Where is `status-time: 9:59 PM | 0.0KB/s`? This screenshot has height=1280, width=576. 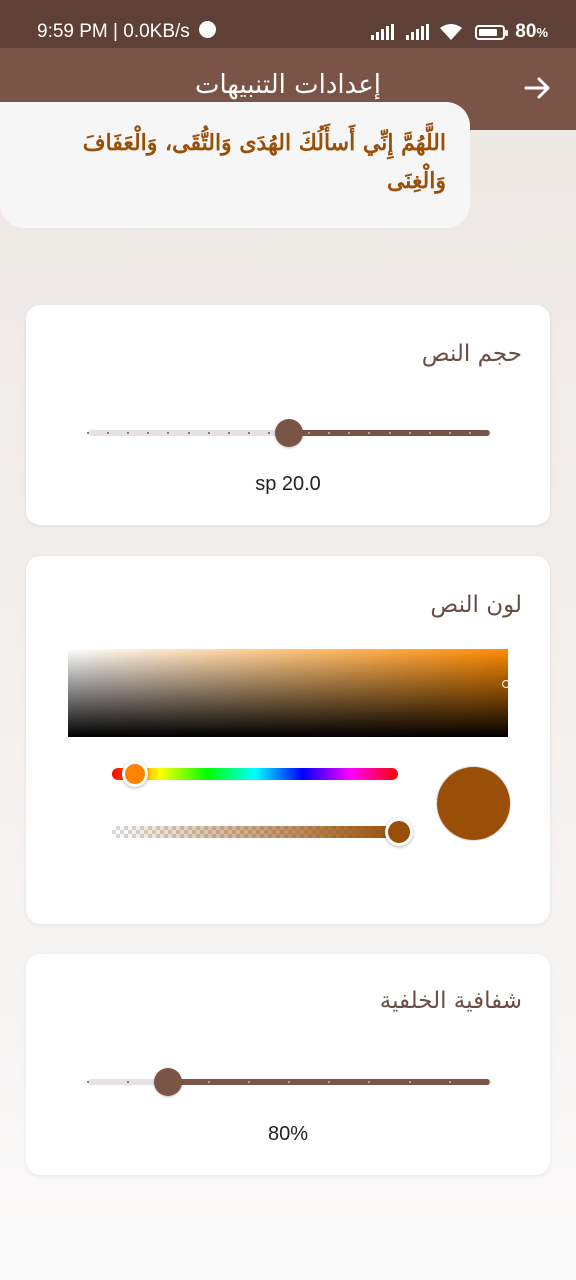
status-time: 9:59 PM | 0.0KB/s is located at coordinates (113, 31).